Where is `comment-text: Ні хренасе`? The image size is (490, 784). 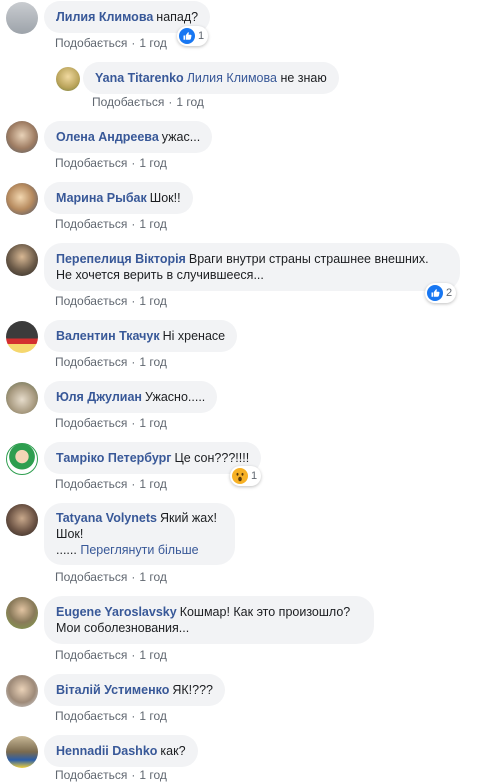 comment-text: Ні хренасе is located at coordinates (194, 336).